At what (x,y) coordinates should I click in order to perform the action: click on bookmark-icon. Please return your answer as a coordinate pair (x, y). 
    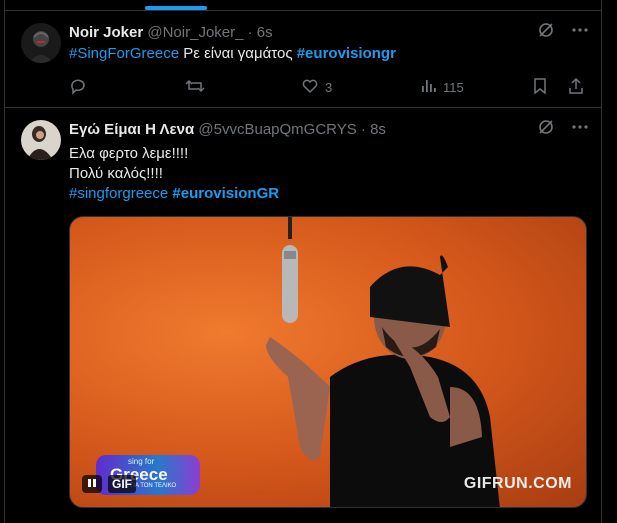
    Looking at the image, I should click on (540, 87).